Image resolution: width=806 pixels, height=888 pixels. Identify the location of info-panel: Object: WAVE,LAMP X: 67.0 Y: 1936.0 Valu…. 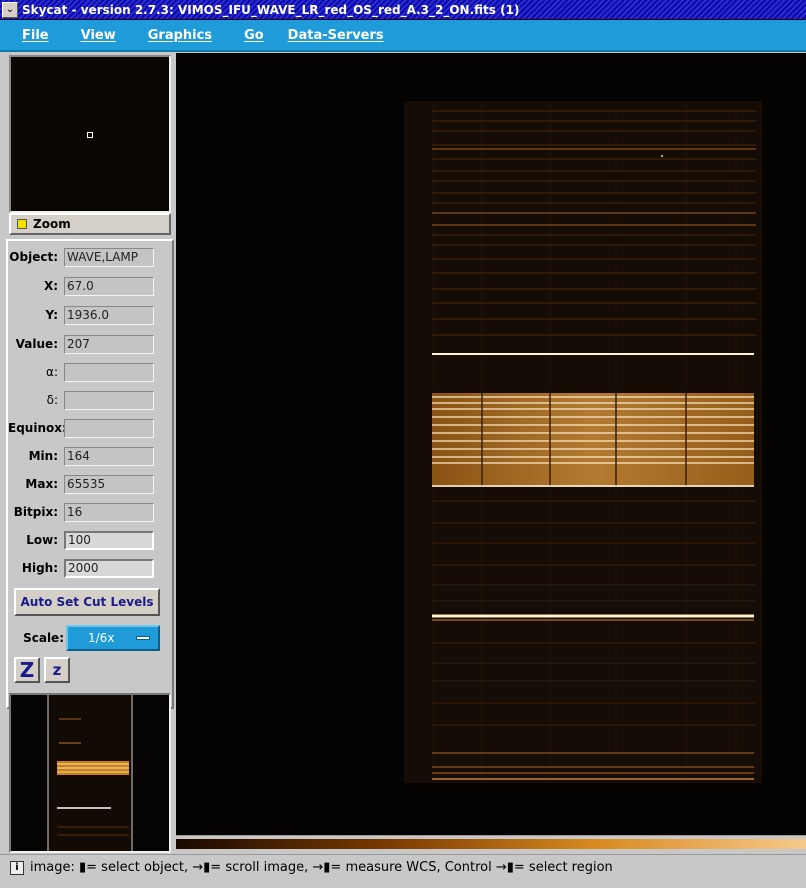
(90, 474).